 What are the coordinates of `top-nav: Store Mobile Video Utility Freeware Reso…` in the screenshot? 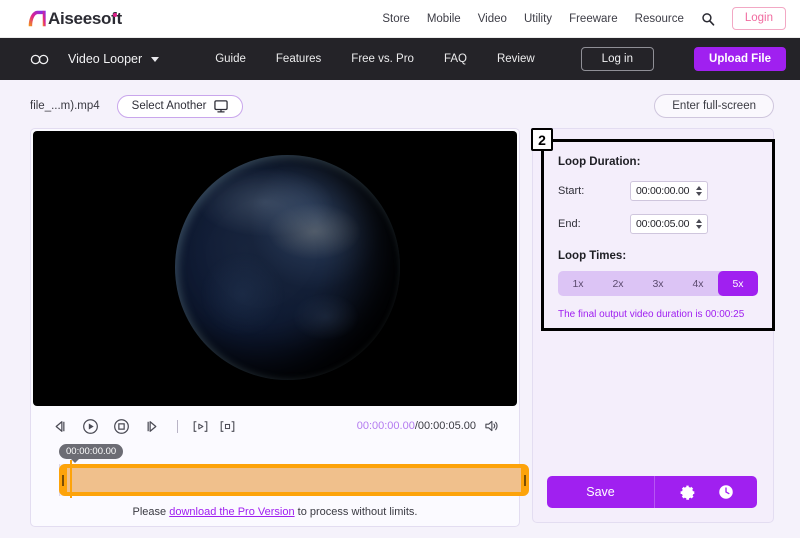 It's located at (584, 18).